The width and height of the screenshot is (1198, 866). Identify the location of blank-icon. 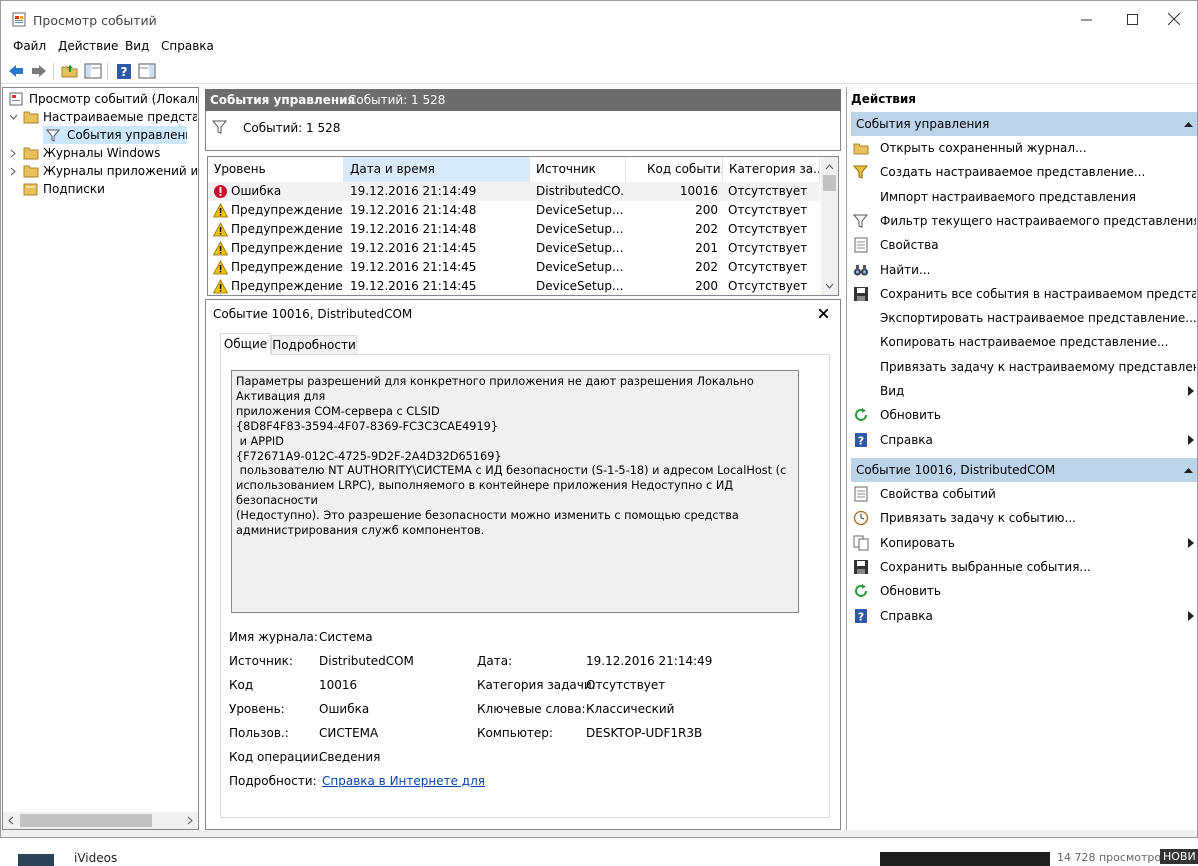
(861, 391).